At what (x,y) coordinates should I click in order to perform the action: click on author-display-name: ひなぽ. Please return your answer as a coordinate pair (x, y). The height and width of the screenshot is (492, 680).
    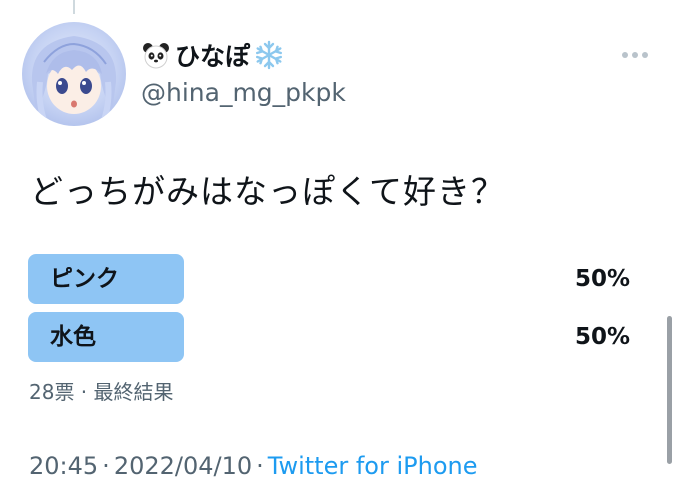
    Looking at the image, I should click on (212, 55).